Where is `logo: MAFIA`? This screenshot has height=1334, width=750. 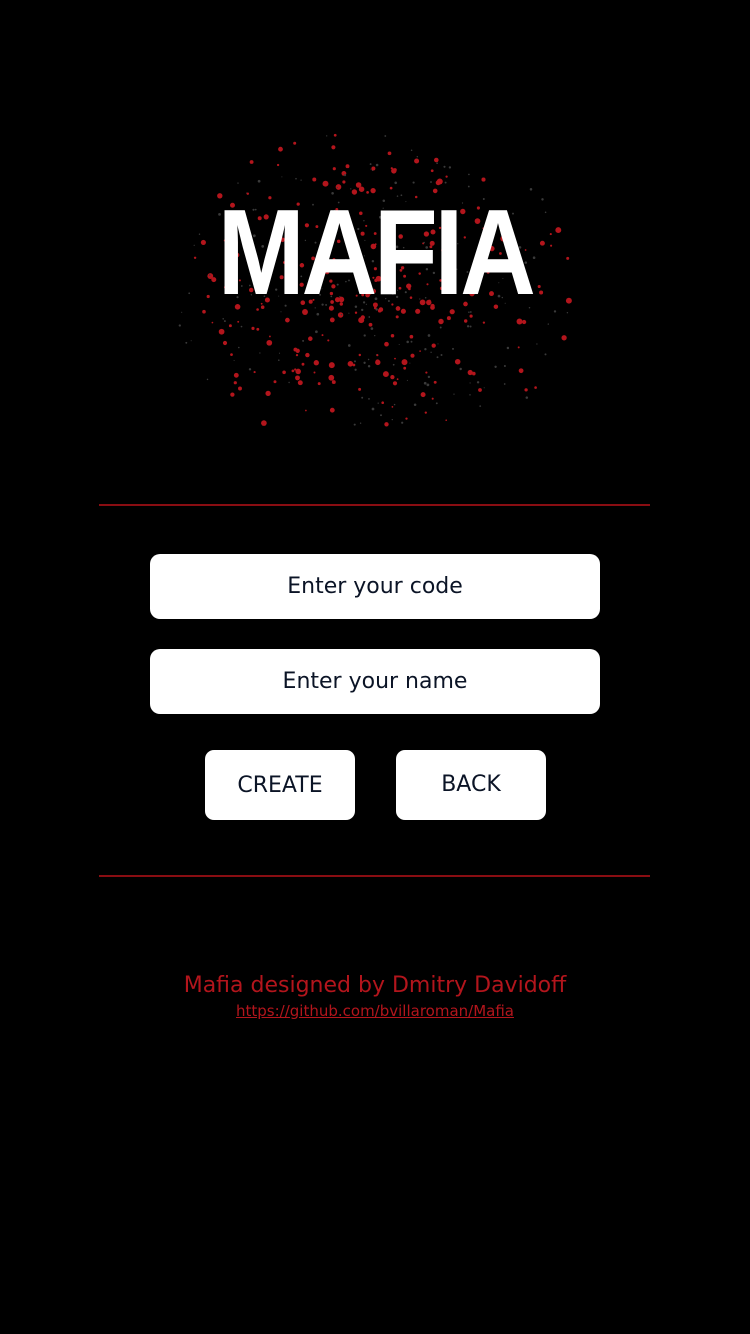
logo: MAFIA is located at coordinates (375, 275).